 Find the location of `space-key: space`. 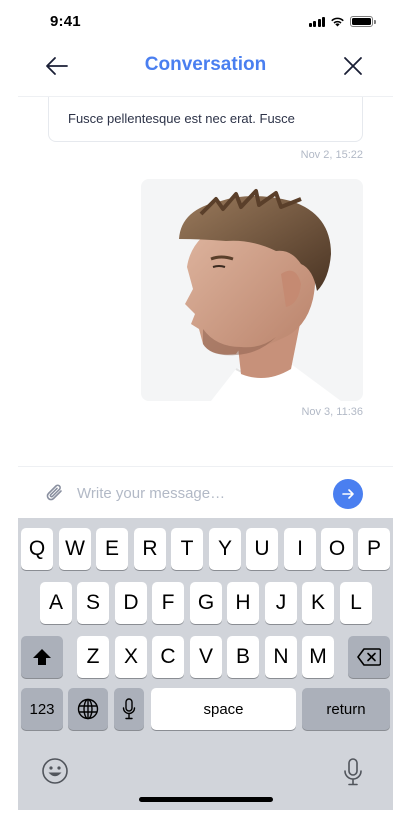

space-key: space is located at coordinates (223, 709).